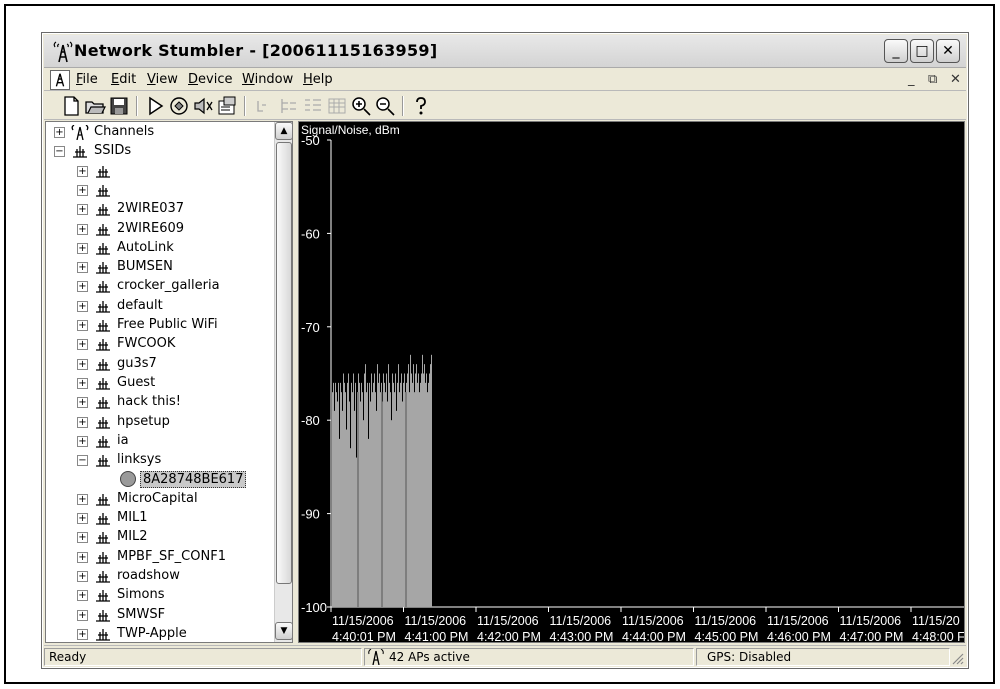 The height and width of the screenshot is (689, 1000). What do you see at coordinates (159, 537) in the screenshot?
I see `tree-item-ssid: + MIL2` at bounding box center [159, 537].